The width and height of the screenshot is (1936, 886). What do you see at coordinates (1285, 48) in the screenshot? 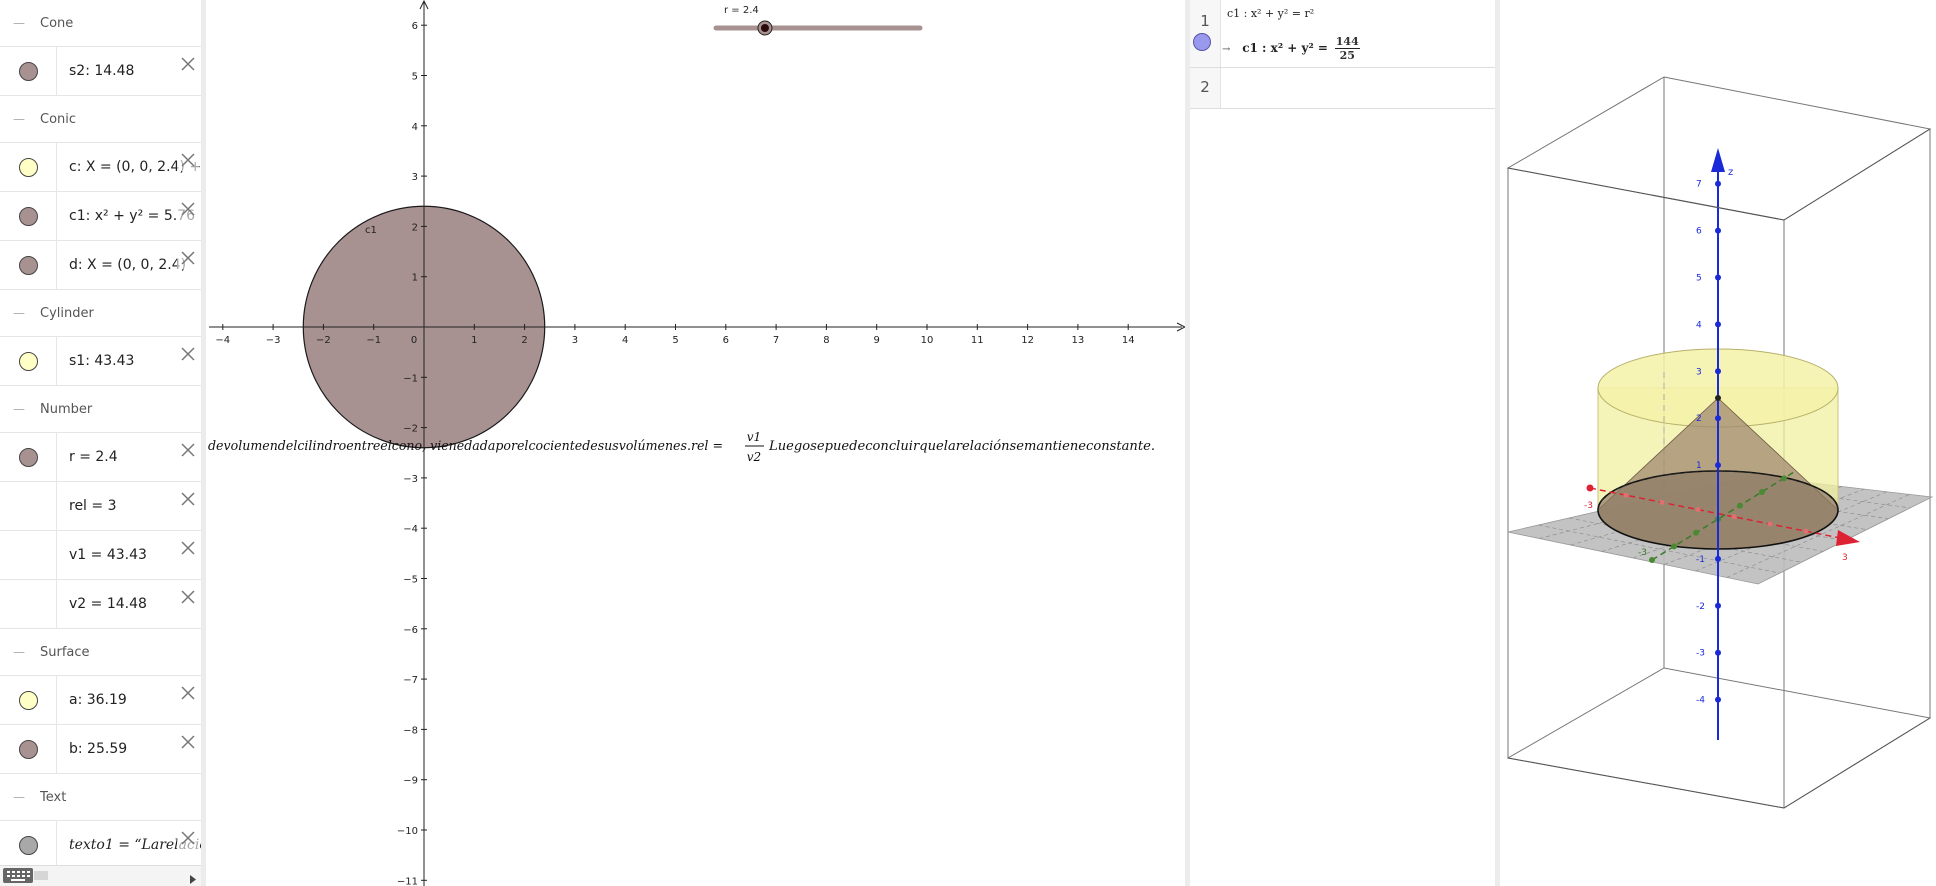
I see `cas-output-equation: c1 : x² + y² =` at bounding box center [1285, 48].